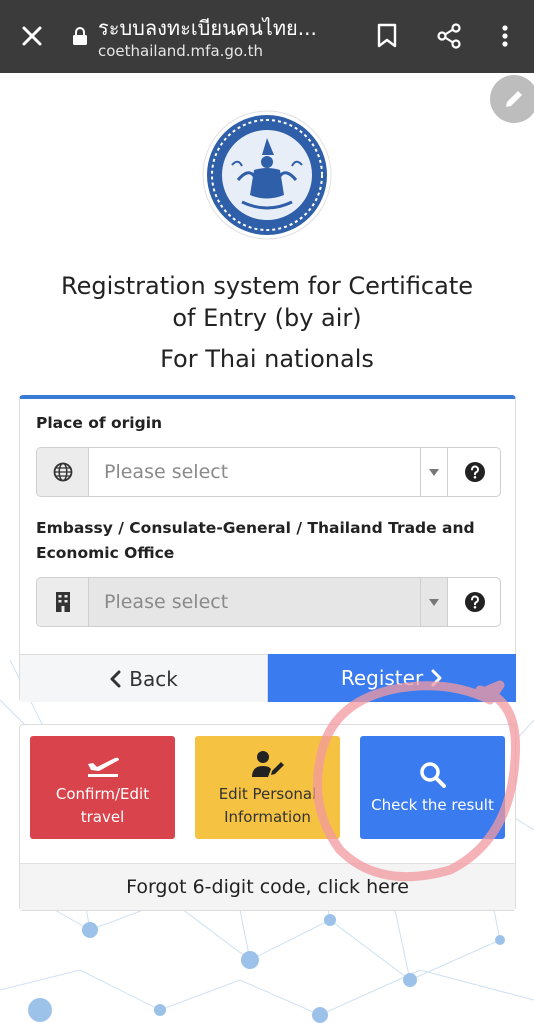  I want to click on back-button-label: Back, so click(153, 678).